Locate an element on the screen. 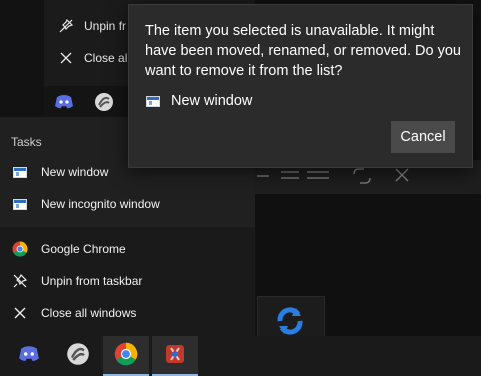 Image resolution: width=481 pixels, height=376 pixels. jump-item-label: New window is located at coordinates (75, 172).